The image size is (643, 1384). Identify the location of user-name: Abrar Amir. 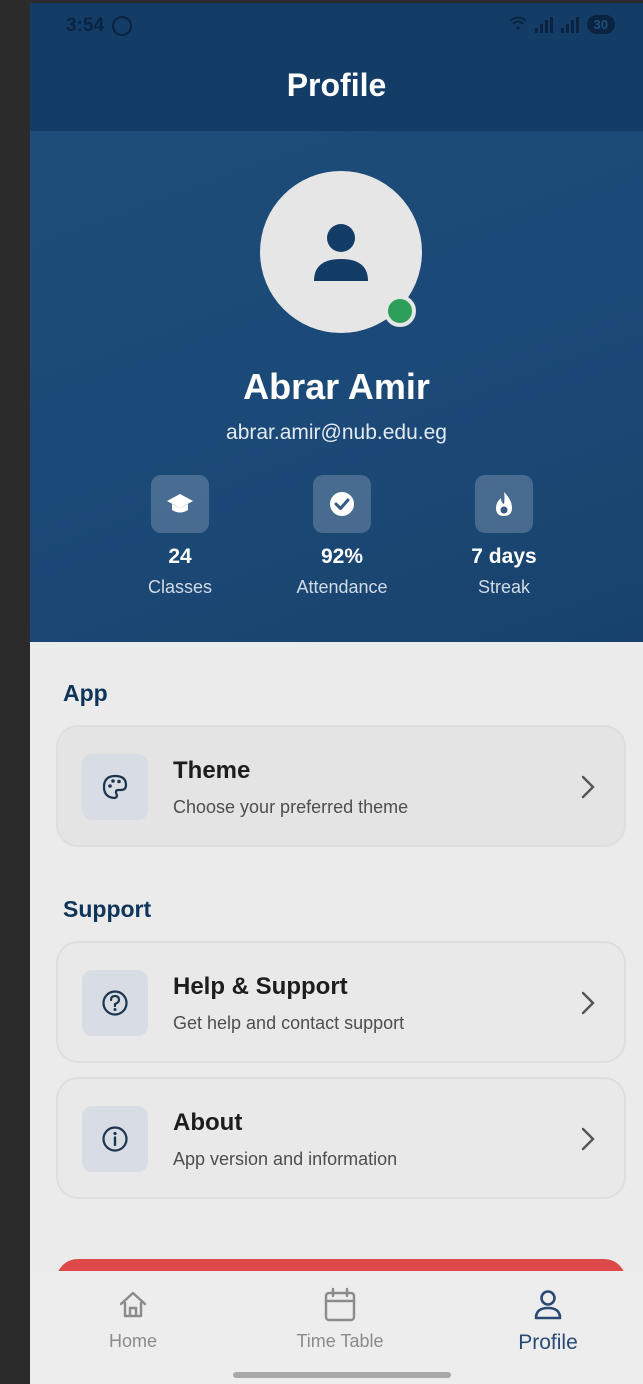
(336, 386).